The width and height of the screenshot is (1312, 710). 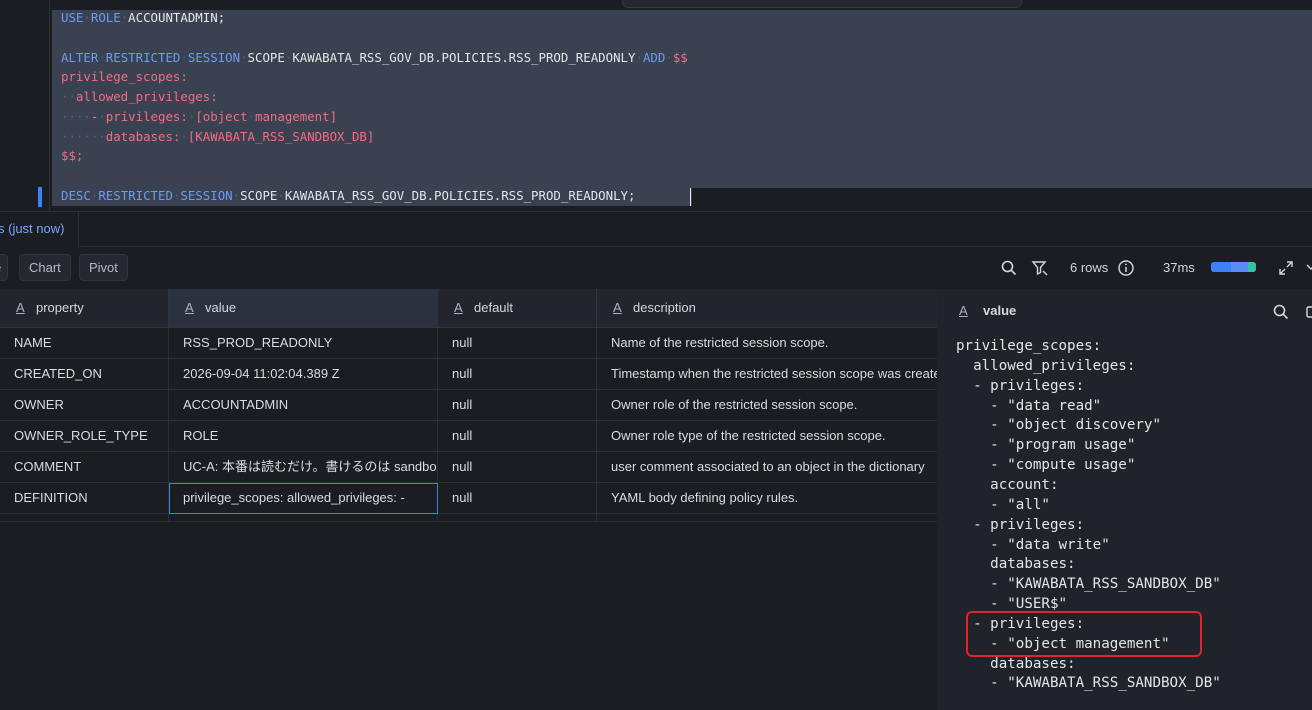 I want to click on info-icon, so click(x=1126, y=268).